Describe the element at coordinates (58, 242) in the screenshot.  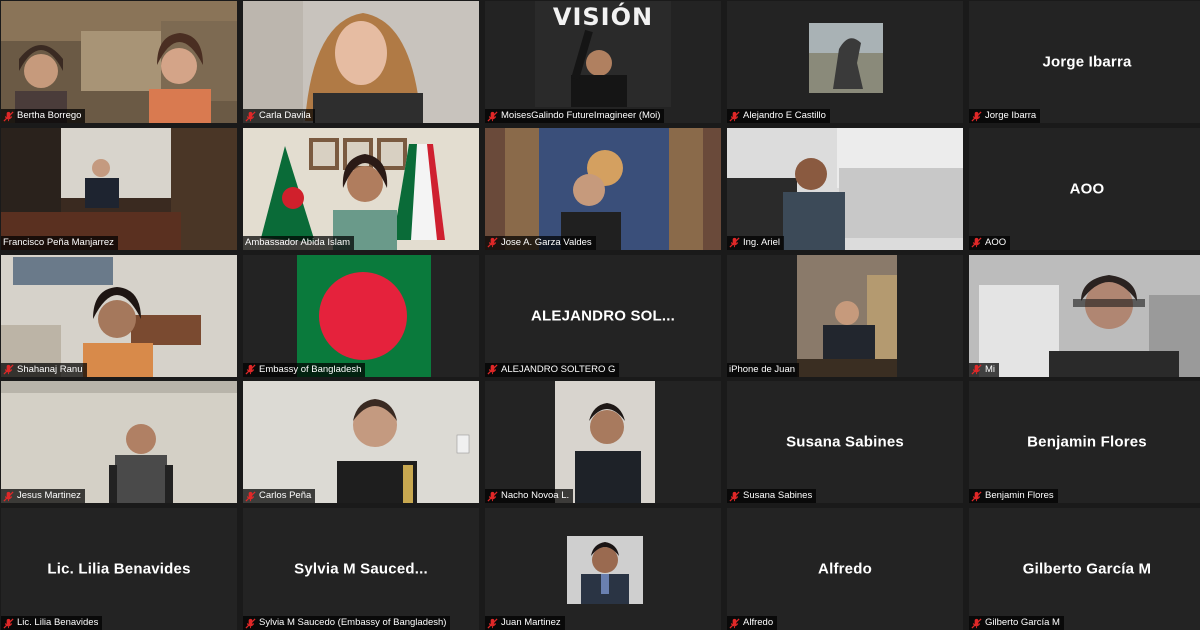
I see `participant-name: Francisco Peña Manjarrez` at that location.